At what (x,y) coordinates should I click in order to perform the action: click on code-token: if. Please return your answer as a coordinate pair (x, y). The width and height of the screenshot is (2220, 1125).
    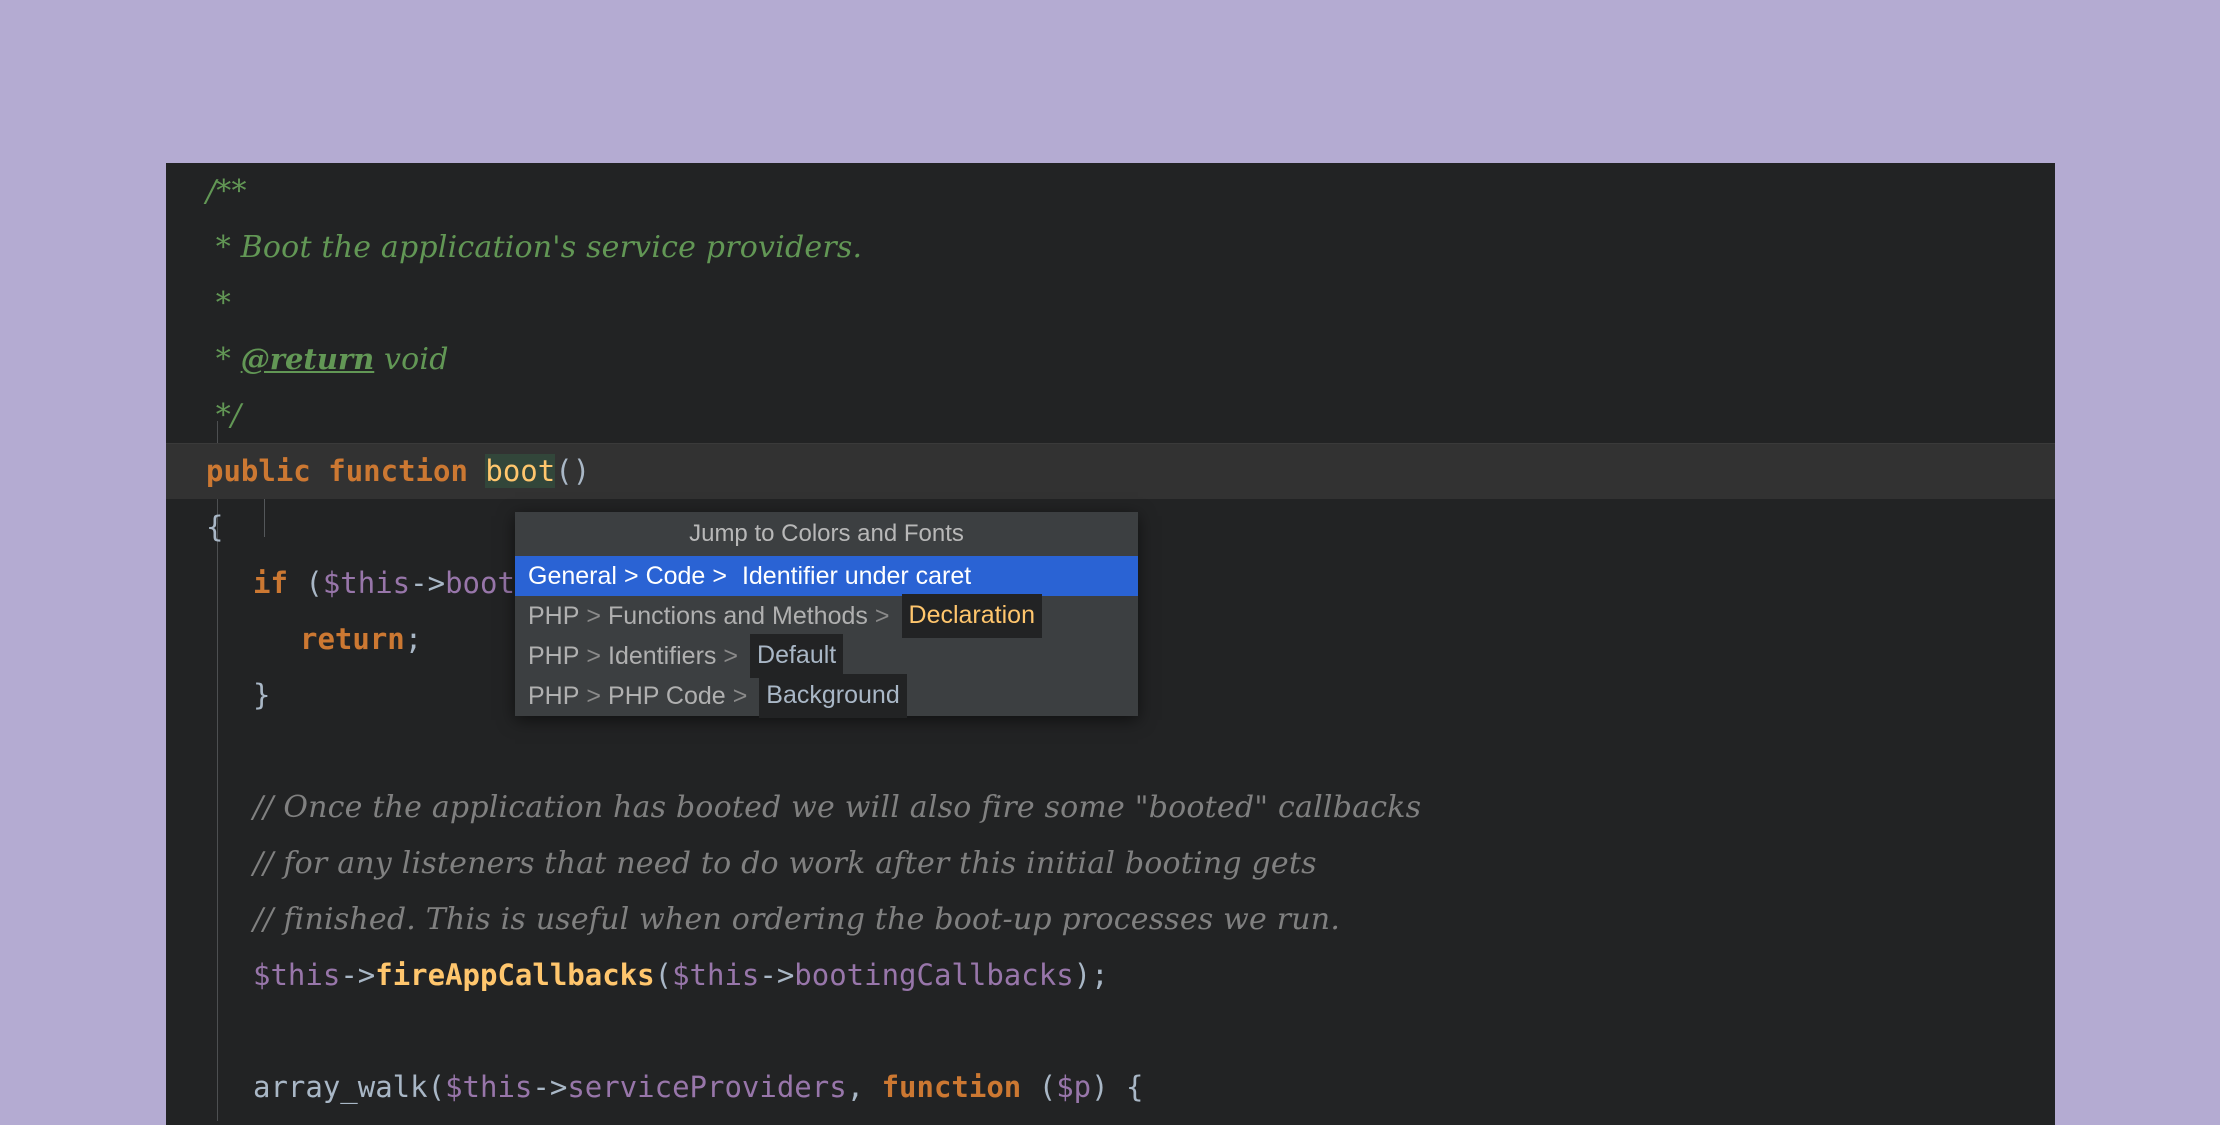
    Looking at the image, I should click on (270, 583).